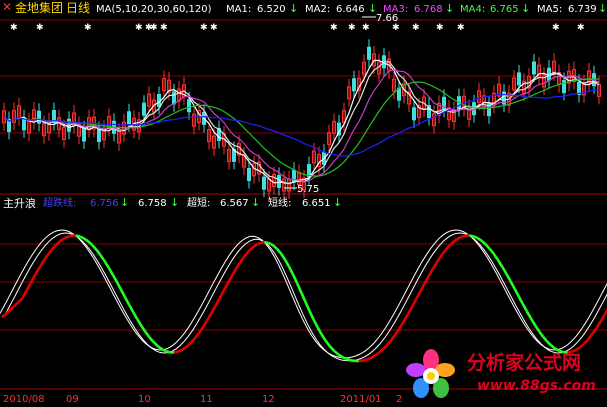 The image size is (607, 407). I want to click on stock-name: 金地集团, so click(39, 8).